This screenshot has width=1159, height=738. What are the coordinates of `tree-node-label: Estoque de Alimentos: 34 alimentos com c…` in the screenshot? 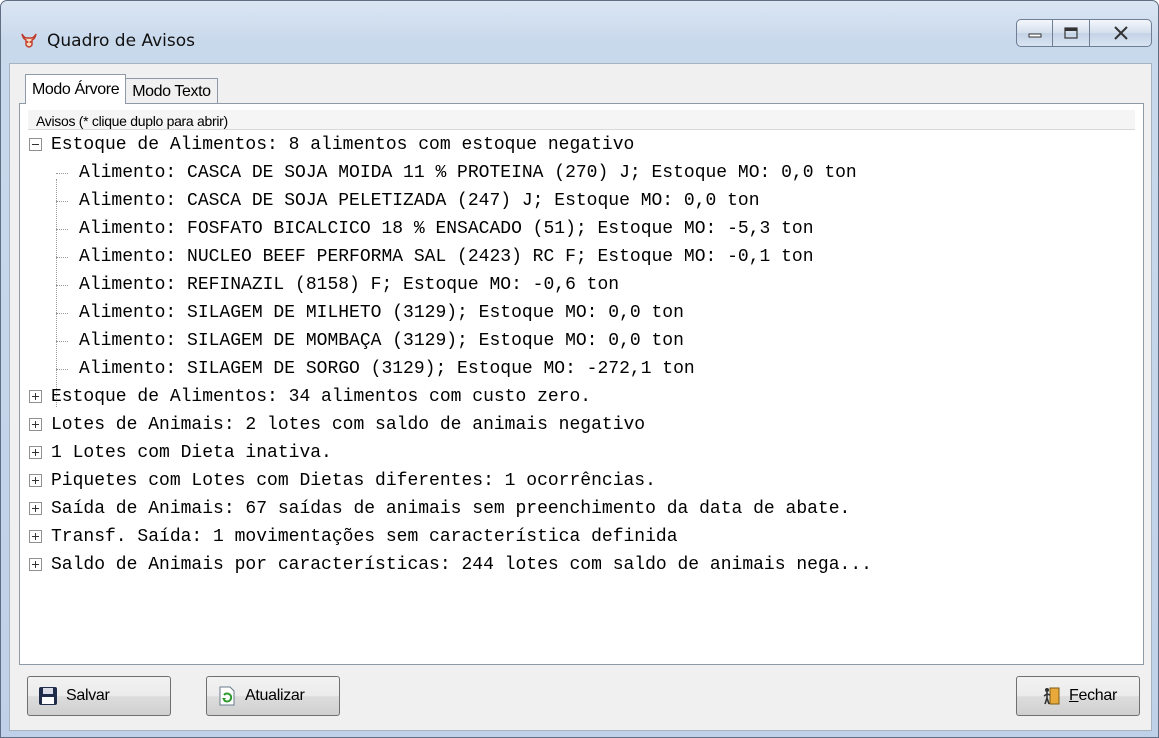 It's located at (321, 397).